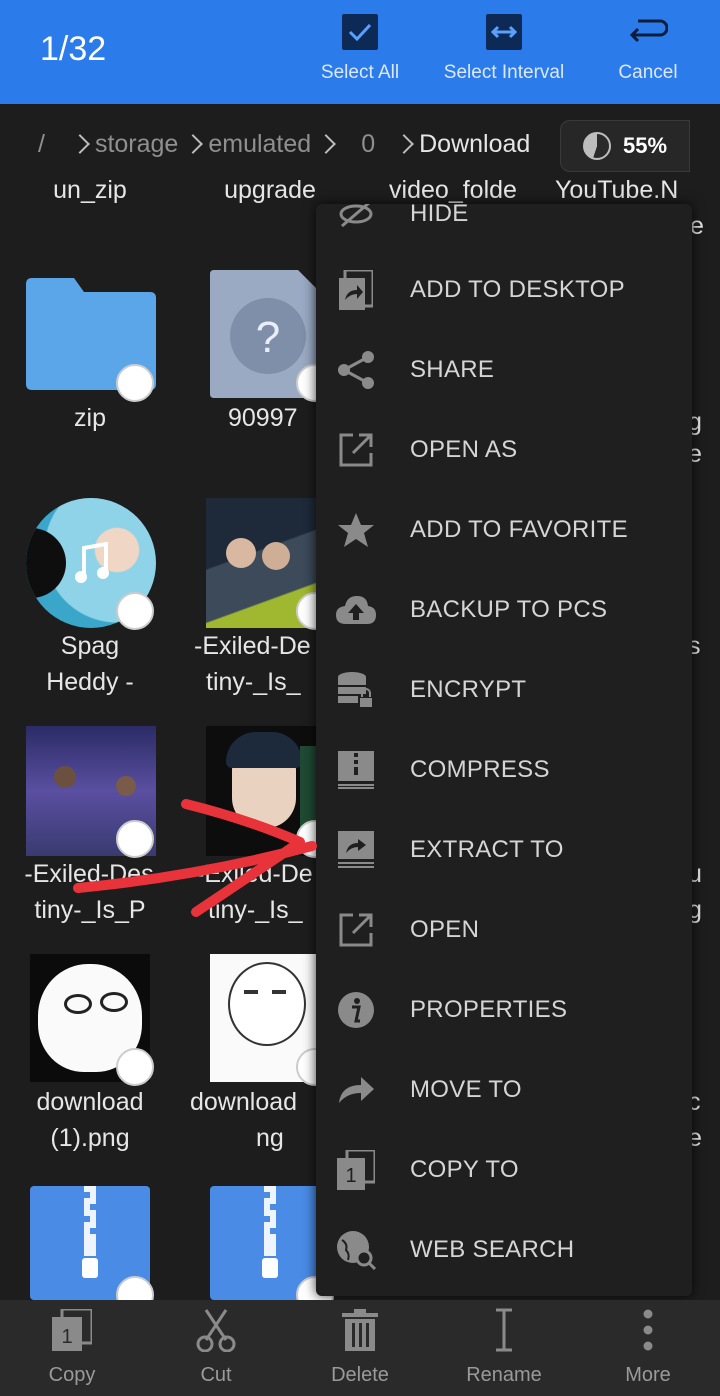 The width and height of the screenshot is (720, 1396). Describe the element at coordinates (504, 1375) in the screenshot. I see `rename-label: Rename` at that location.